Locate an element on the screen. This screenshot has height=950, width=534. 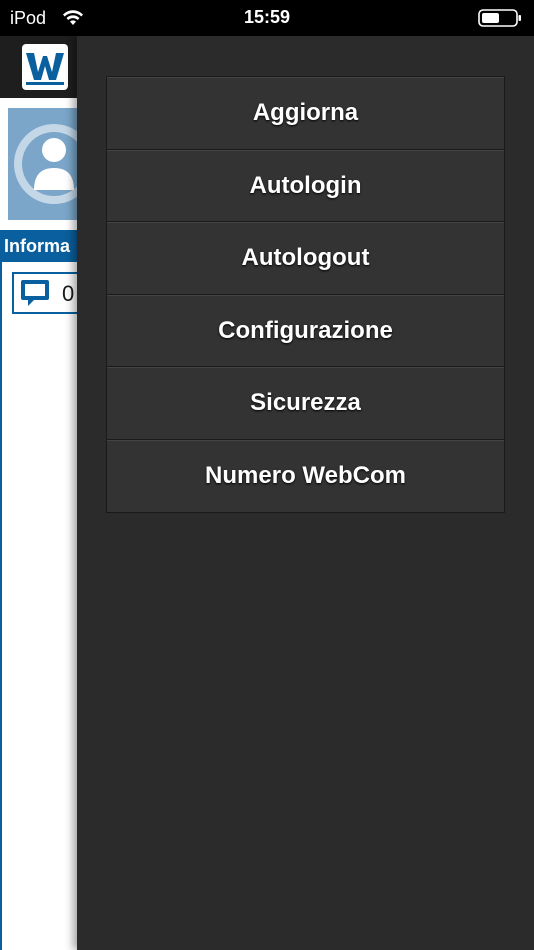
menu-item-sicurezza: Sicurezza is located at coordinates (305, 403).